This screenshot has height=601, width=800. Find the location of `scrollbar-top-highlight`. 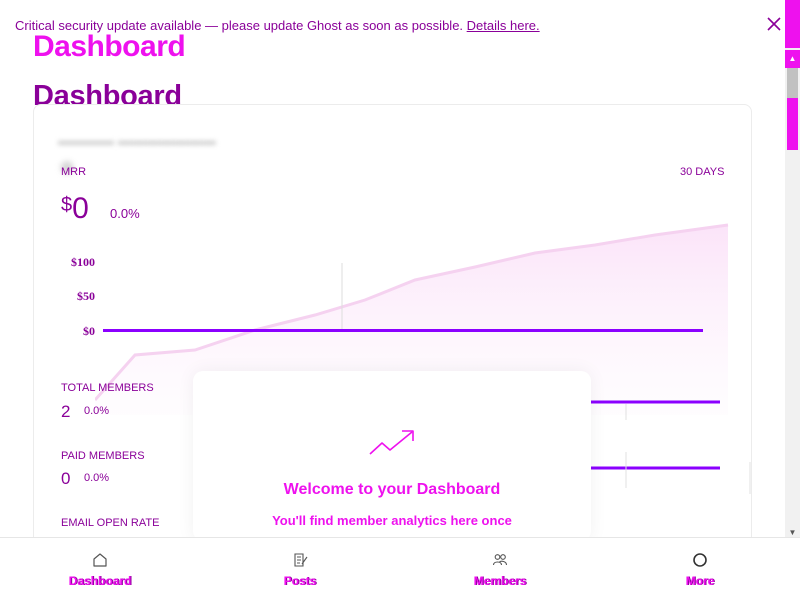

scrollbar-top-highlight is located at coordinates (792, 24).